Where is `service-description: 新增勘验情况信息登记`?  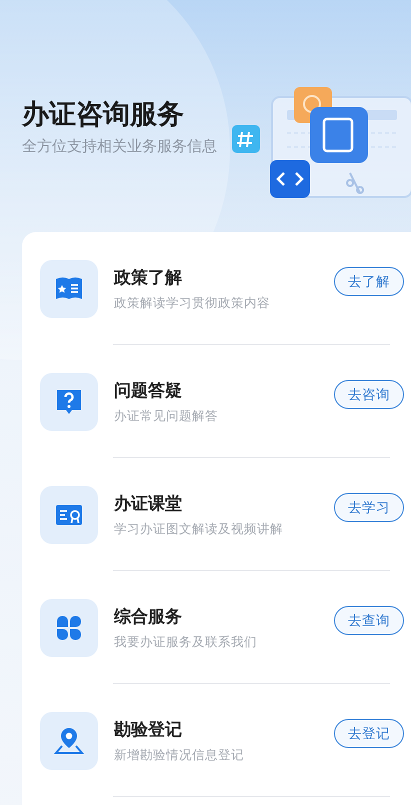
service-description: 新增勘验情况信息登记 is located at coordinates (179, 754).